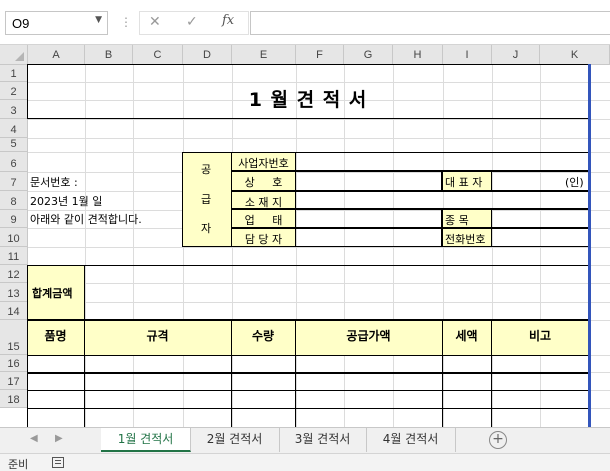 Image resolution: width=610 pixels, height=471 pixels. Describe the element at coordinates (98, 20) in the screenshot. I see `chevron-down-icon: ▼` at that location.